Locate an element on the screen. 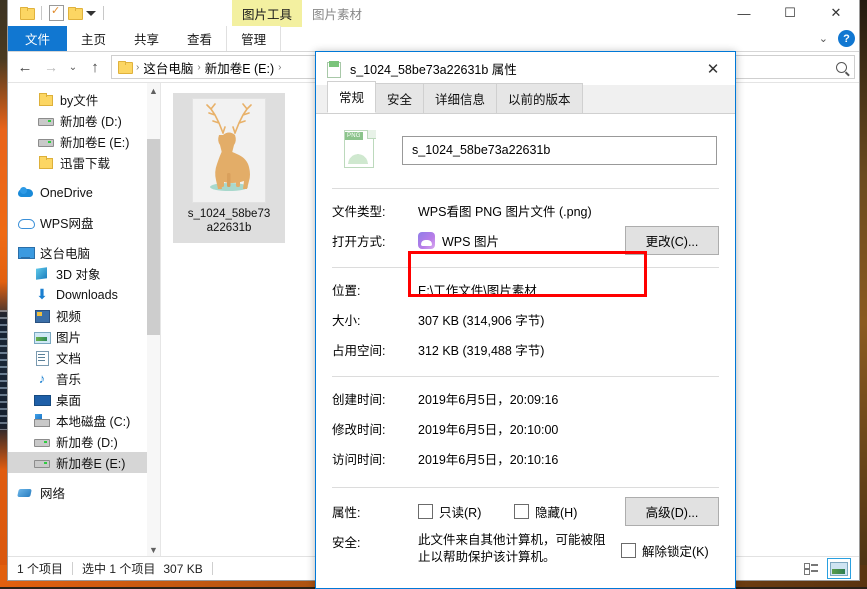  sidebar-item-volume-e-top: 新加卷E (E:) is located at coordinates (84, 141).